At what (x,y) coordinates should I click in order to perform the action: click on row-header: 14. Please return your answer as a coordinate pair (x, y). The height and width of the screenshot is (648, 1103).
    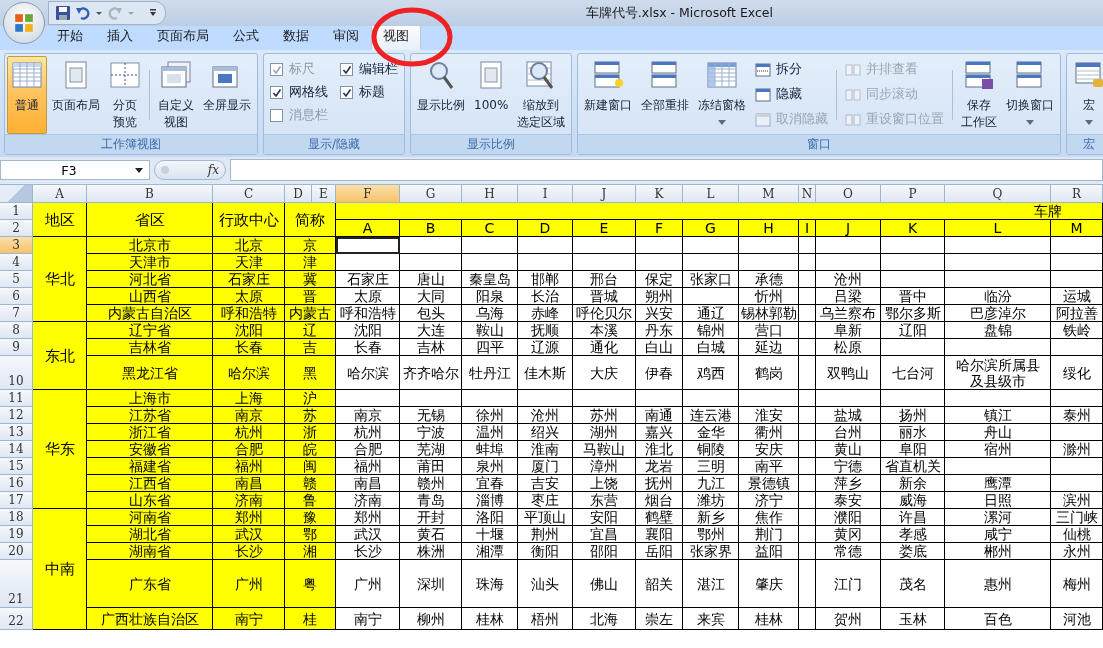
    Looking at the image, I should click on (16, 449).